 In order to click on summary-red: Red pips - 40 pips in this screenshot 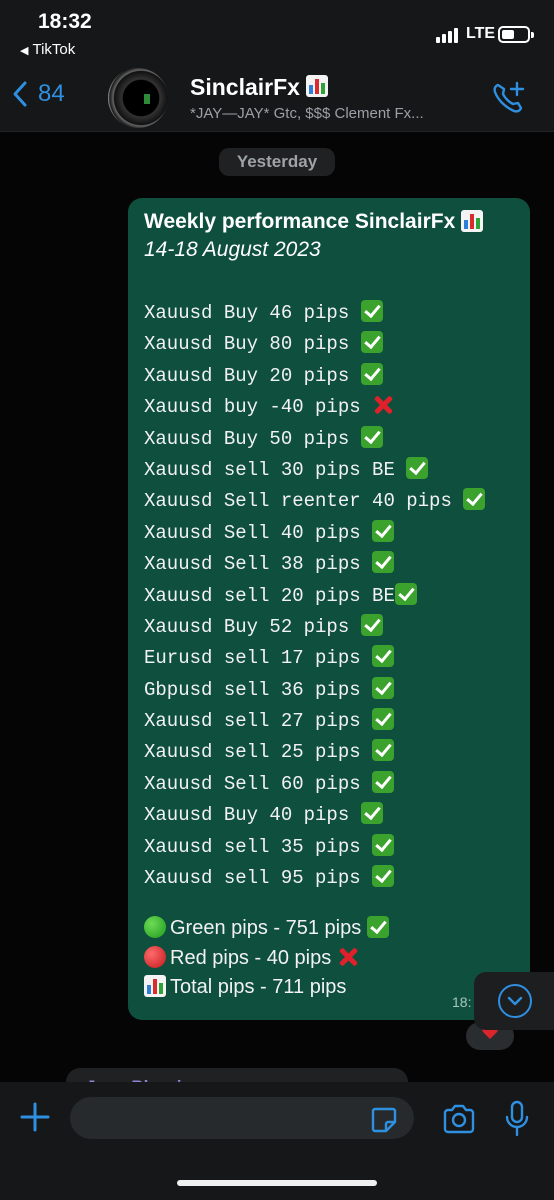, I will do `click(329, 959)`.